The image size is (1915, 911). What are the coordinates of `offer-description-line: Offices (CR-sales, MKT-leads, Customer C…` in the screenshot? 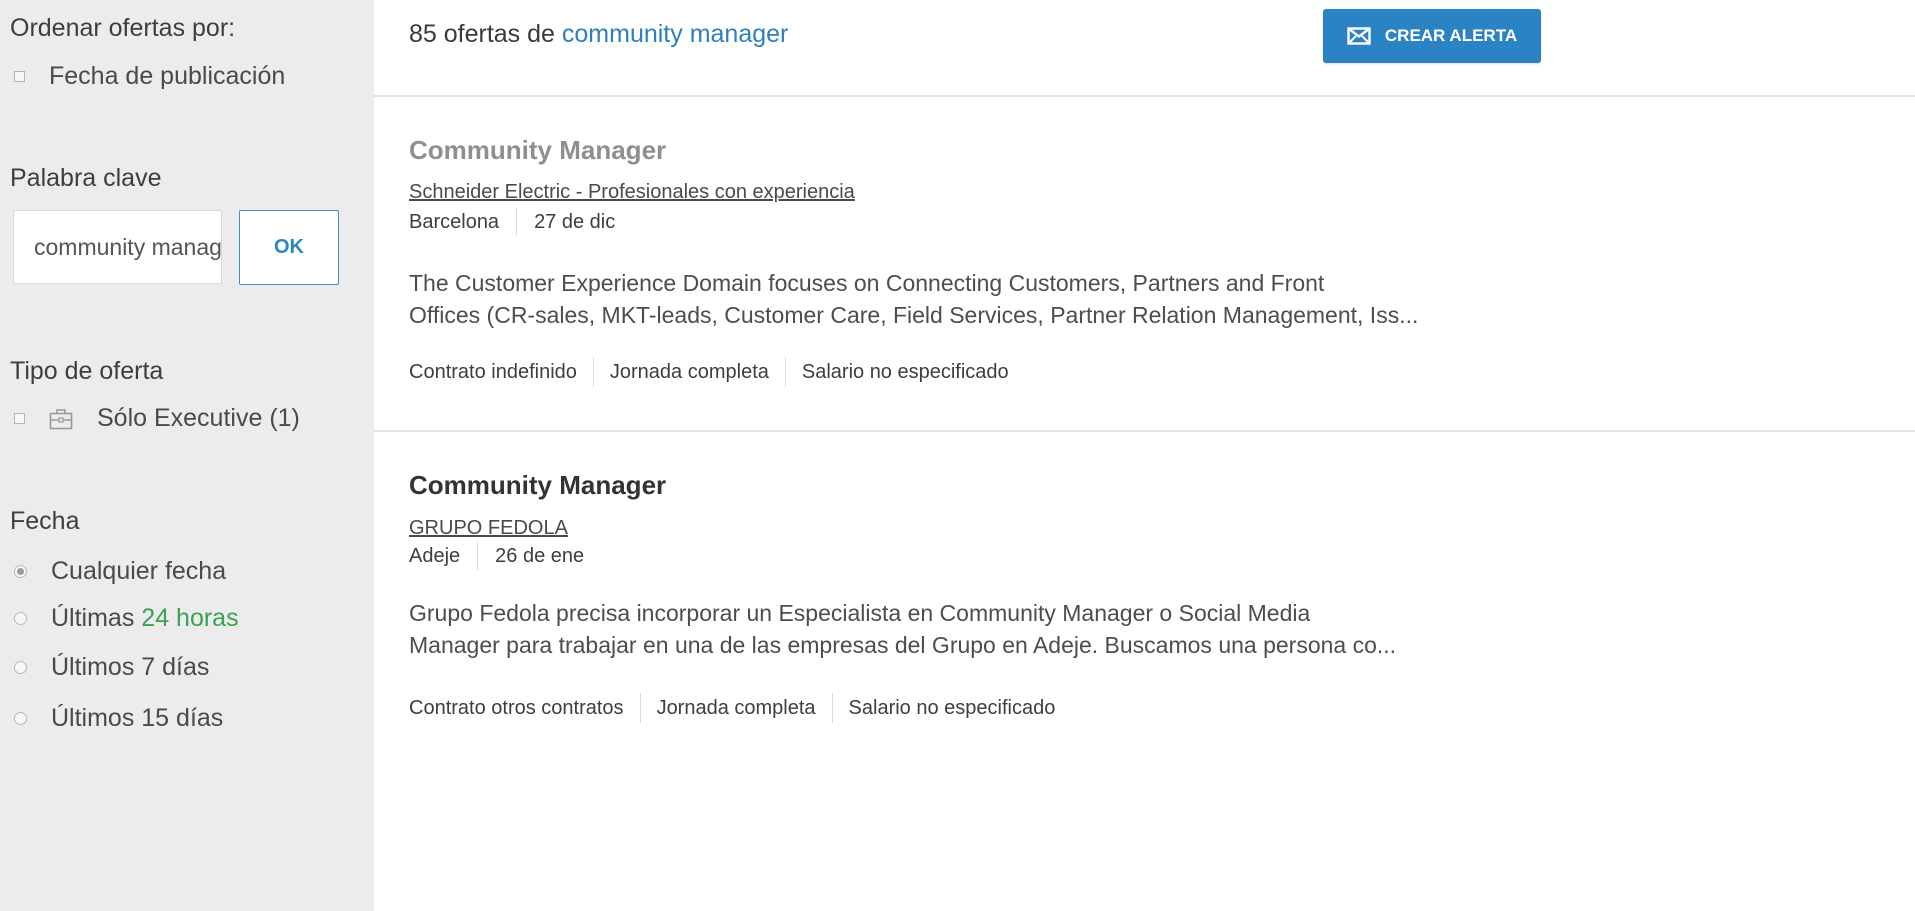 It's located at (914, 315).